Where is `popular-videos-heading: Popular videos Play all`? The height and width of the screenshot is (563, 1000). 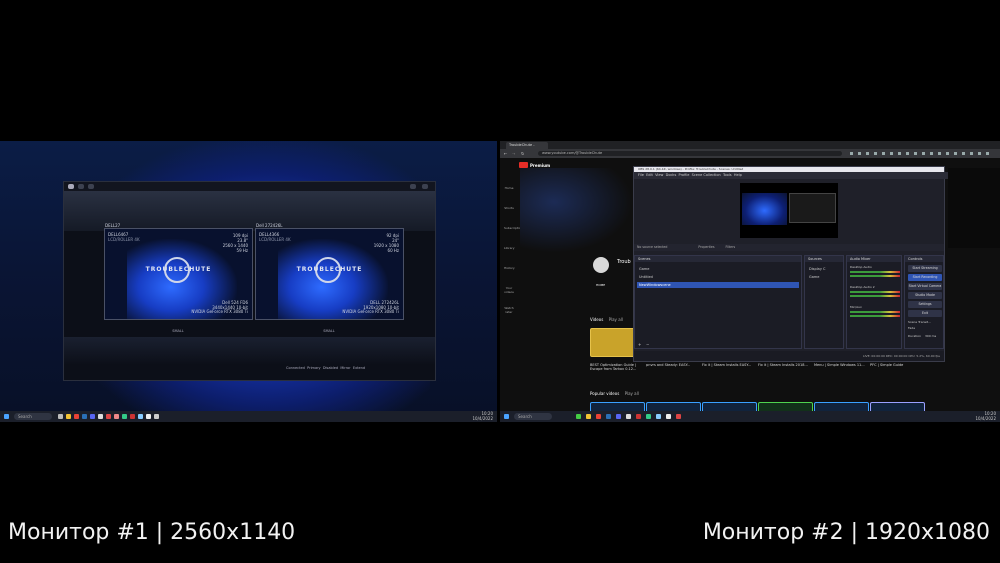 popular-videos-heading: Popular videos Play all is located at coordinates (614, 393).